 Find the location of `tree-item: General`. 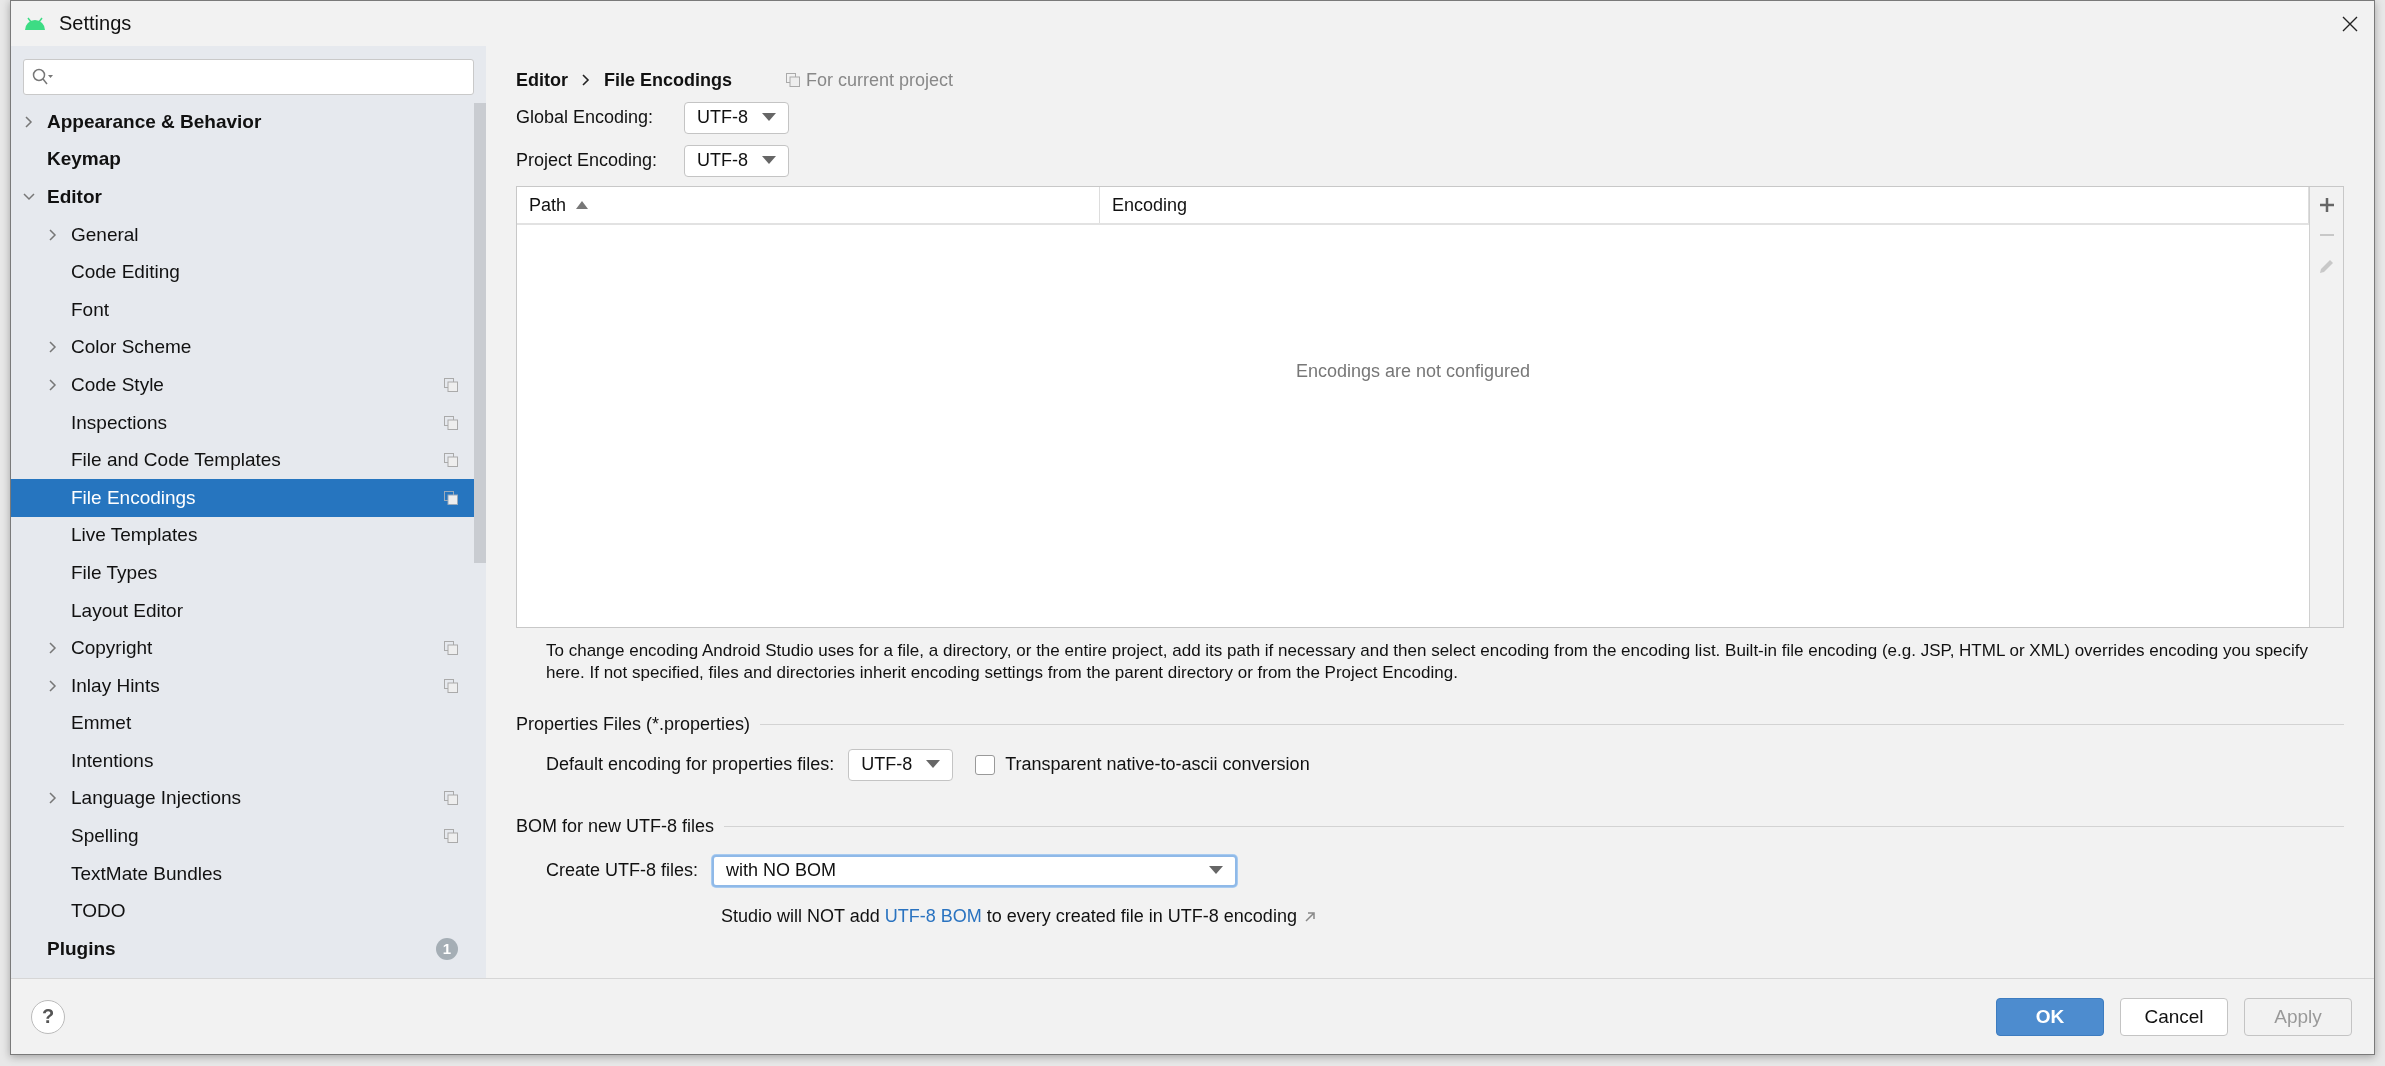

tree-item: General is located at coordinates (242, 234).